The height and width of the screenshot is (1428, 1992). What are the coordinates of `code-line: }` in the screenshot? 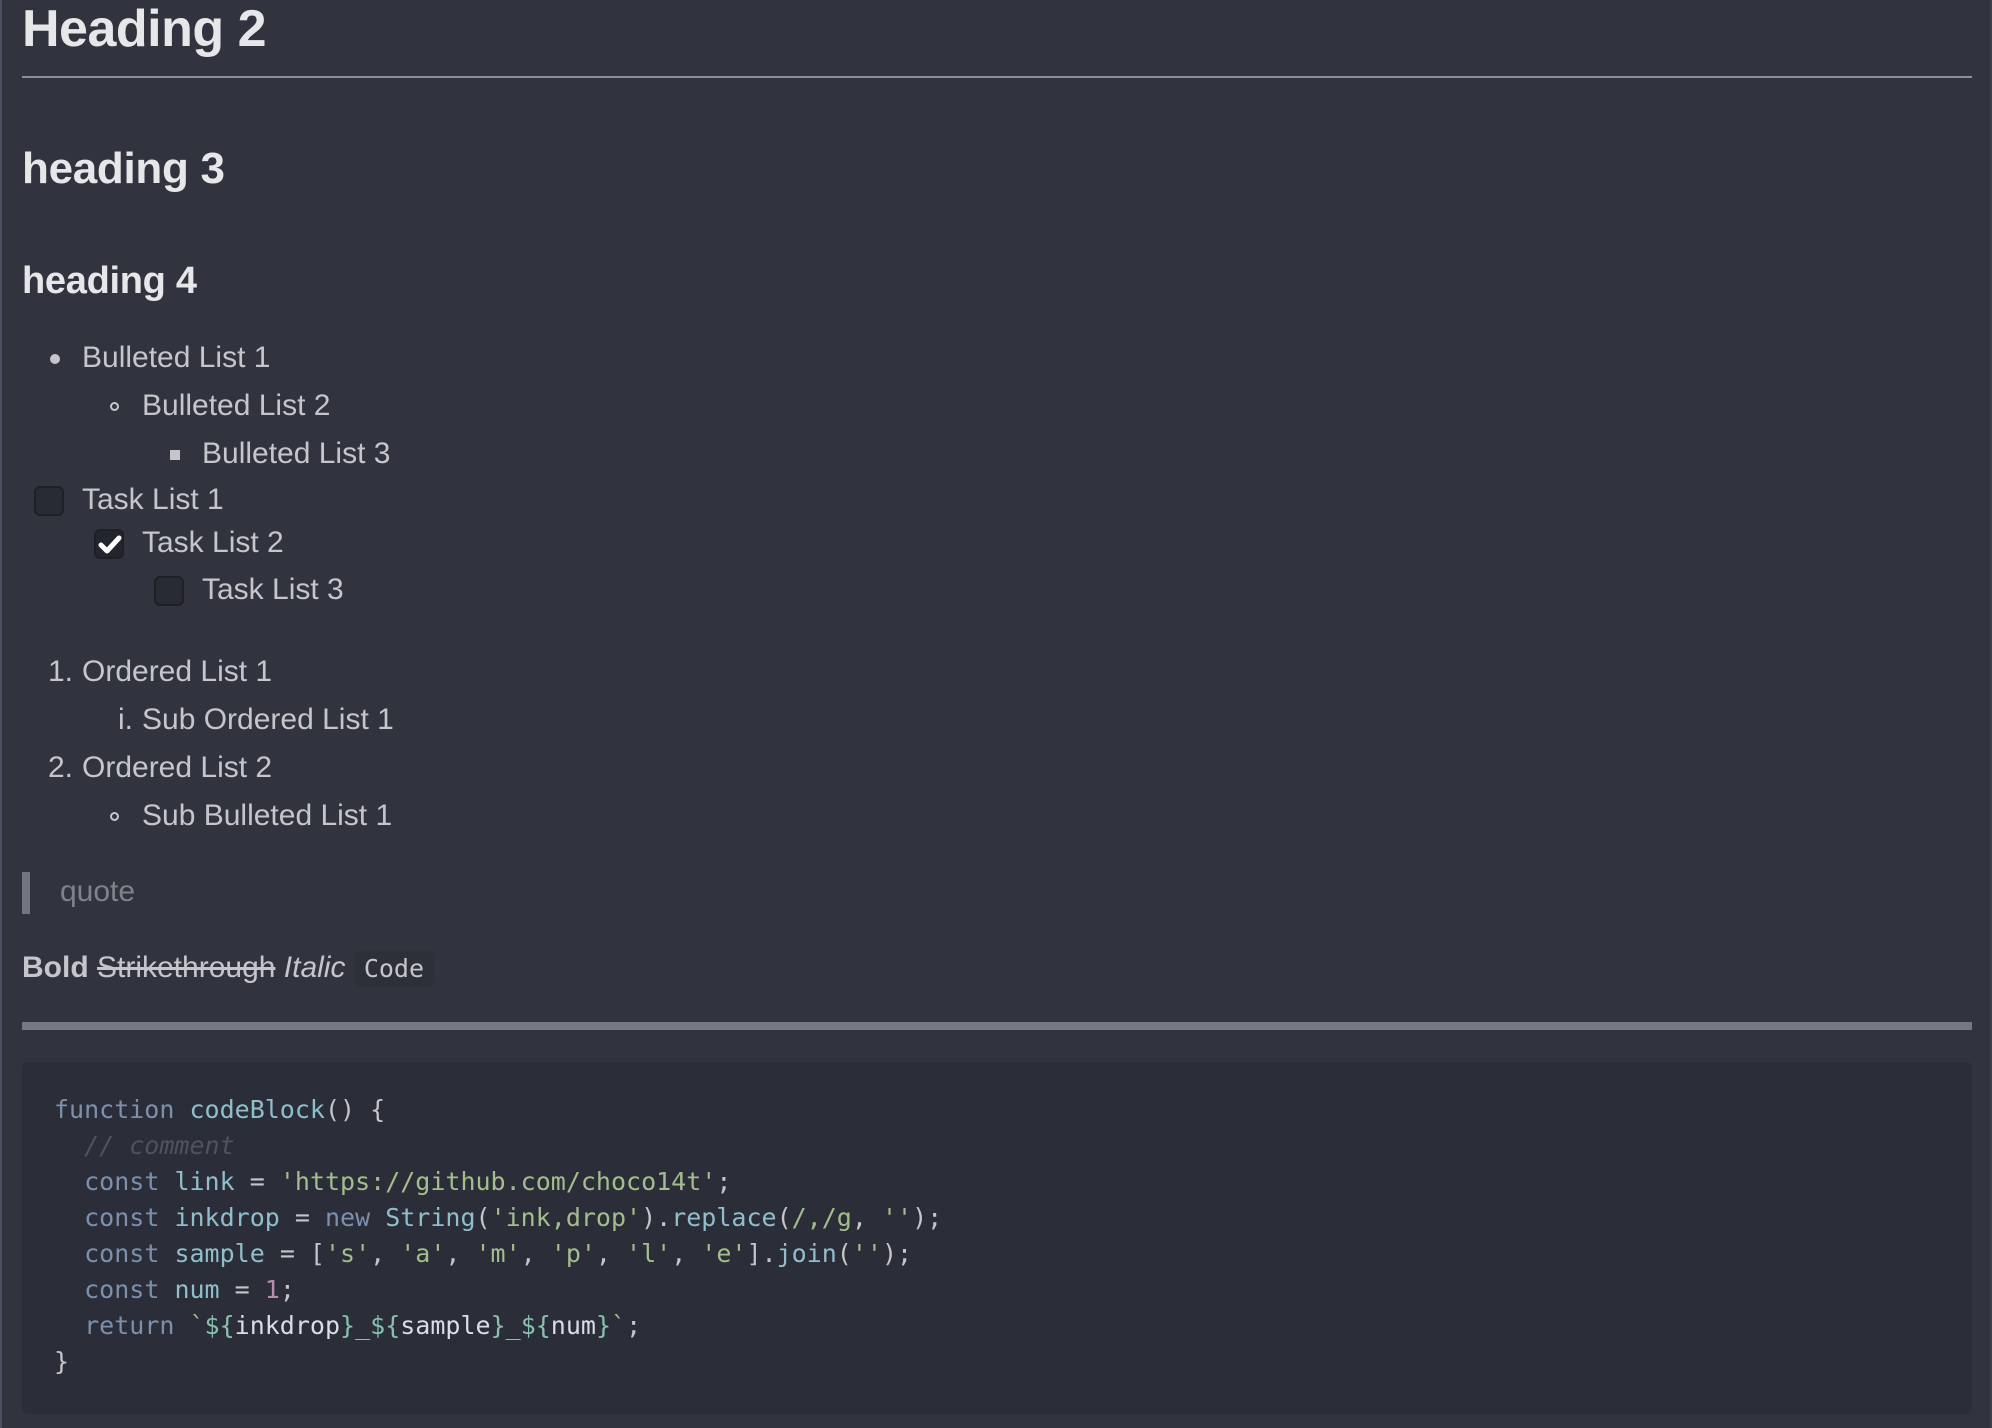 It's located at (62, 1361).